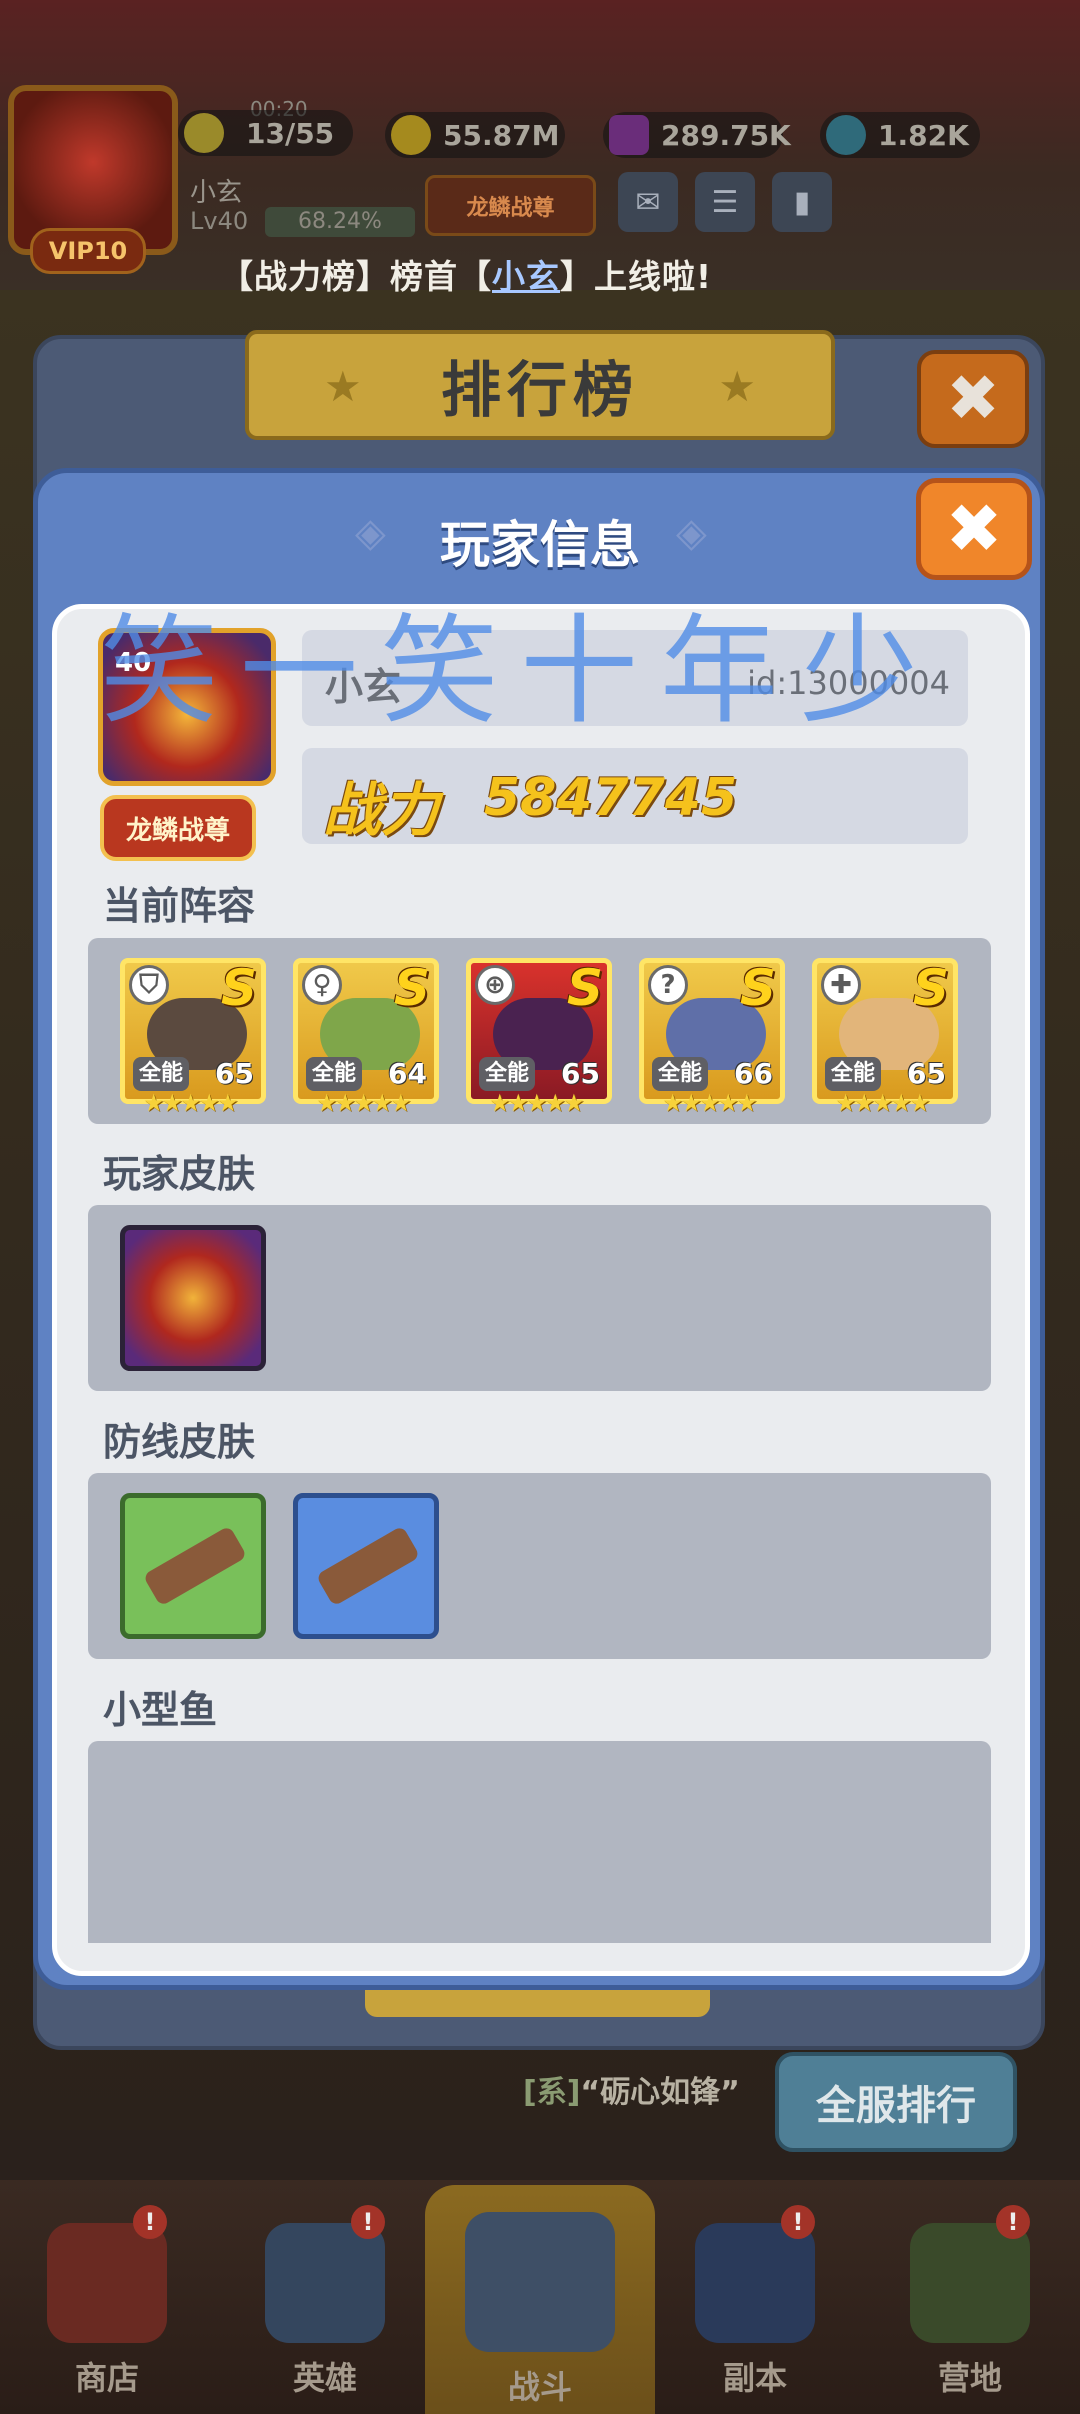 The image size is (1080, 2414). What do you see at coordinates (526, 276) in the screenshot?
I see `announcement-player-link: 小玄` at bounding box center [526, 276].